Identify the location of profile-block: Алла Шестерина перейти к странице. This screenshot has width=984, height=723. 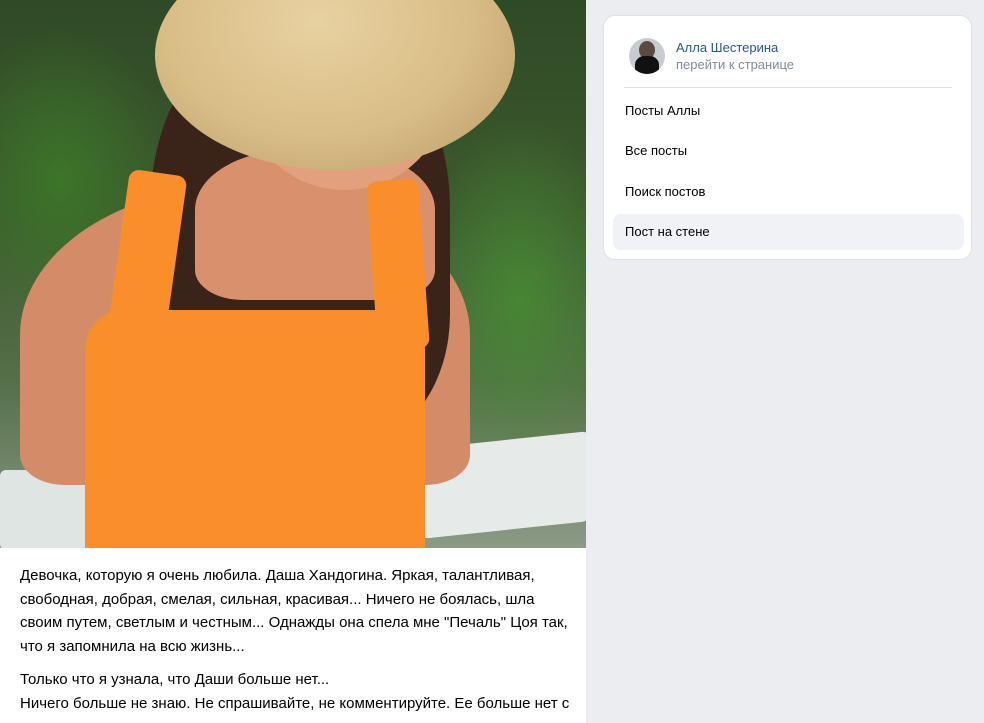
(711, 56).